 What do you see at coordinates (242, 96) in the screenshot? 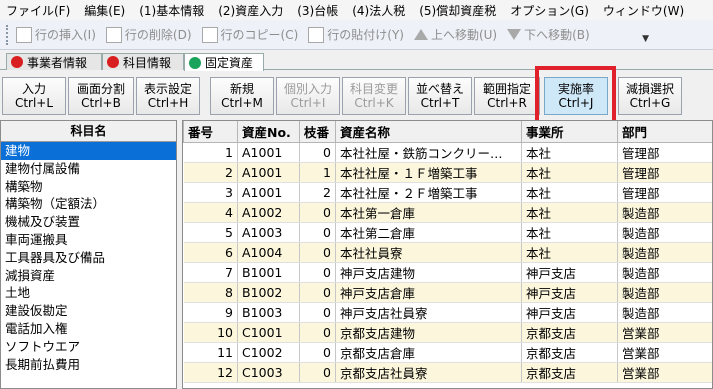
I see `new-button: 新規 Ctrl+M` at bounding box center [242, 96].